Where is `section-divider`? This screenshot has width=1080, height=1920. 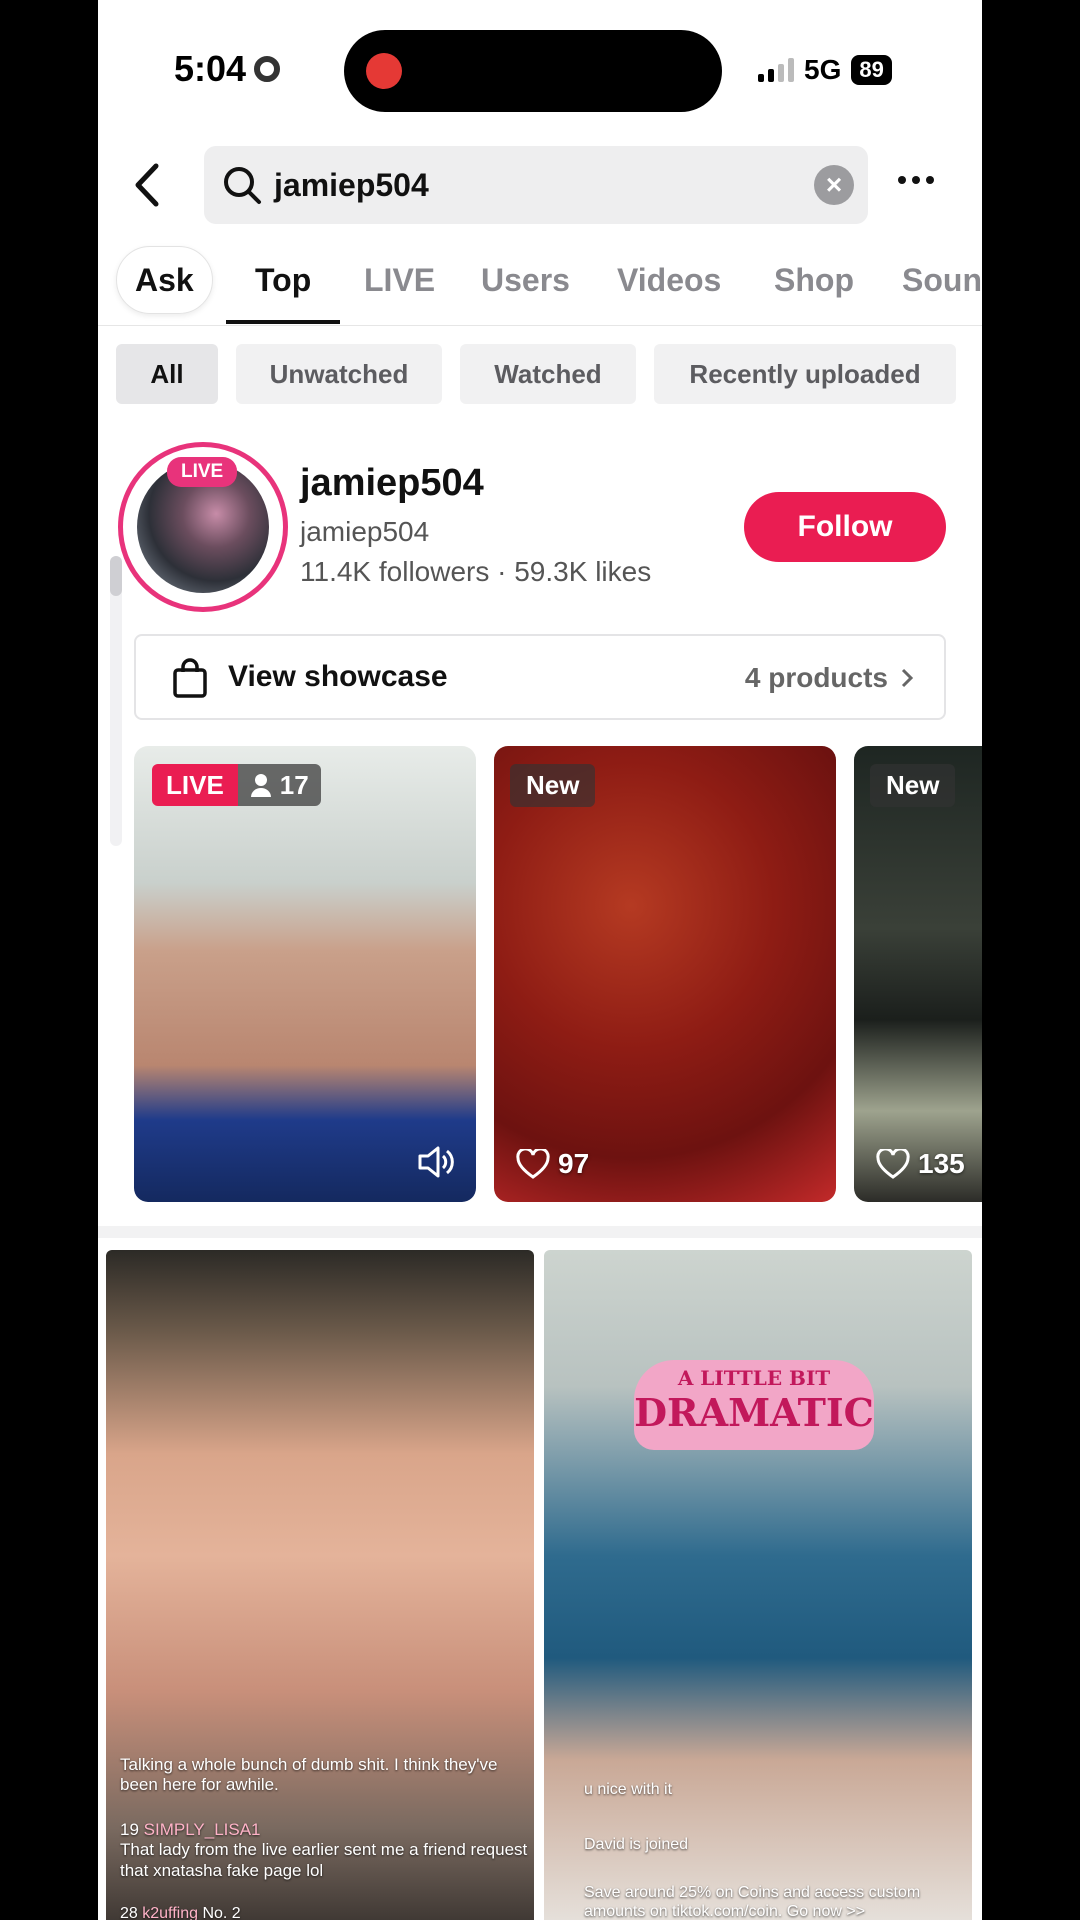
section-divider is located at coordinates (540, 1232).